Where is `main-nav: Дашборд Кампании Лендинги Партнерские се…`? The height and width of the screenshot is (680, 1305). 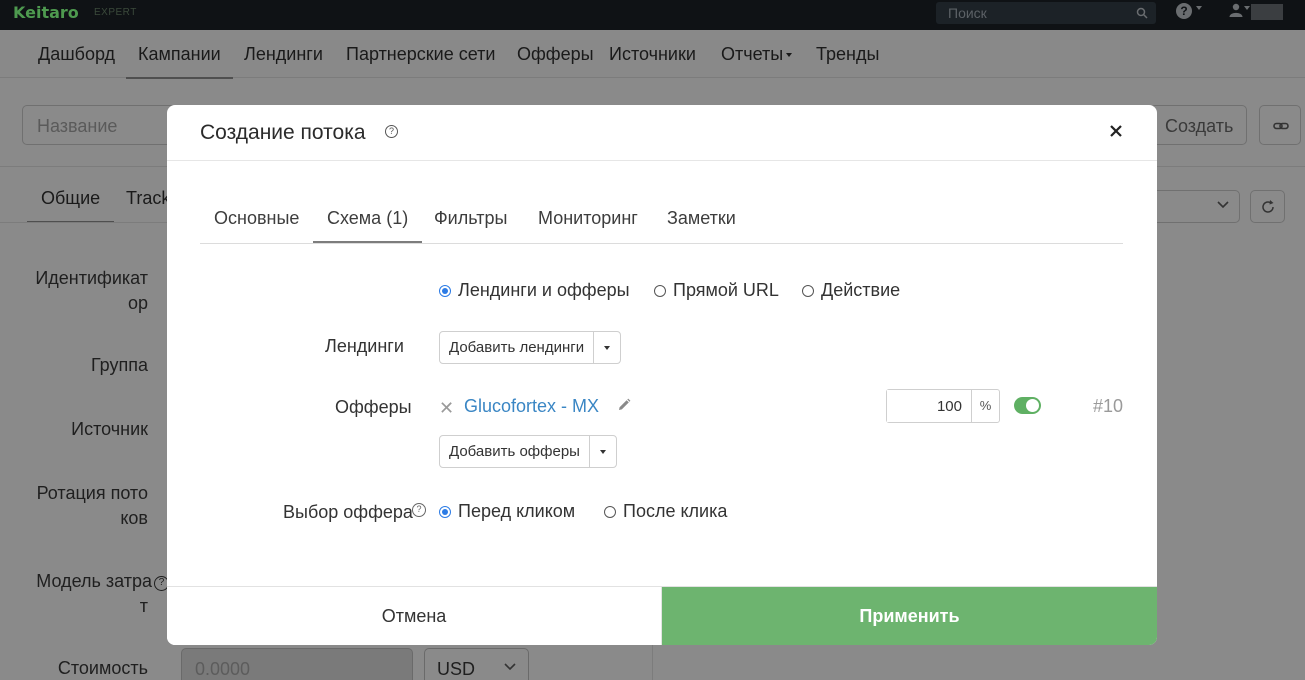
main-nav: Дашборд Кампании Лендинги Партнерские се… is located at coordinates (652, 54).